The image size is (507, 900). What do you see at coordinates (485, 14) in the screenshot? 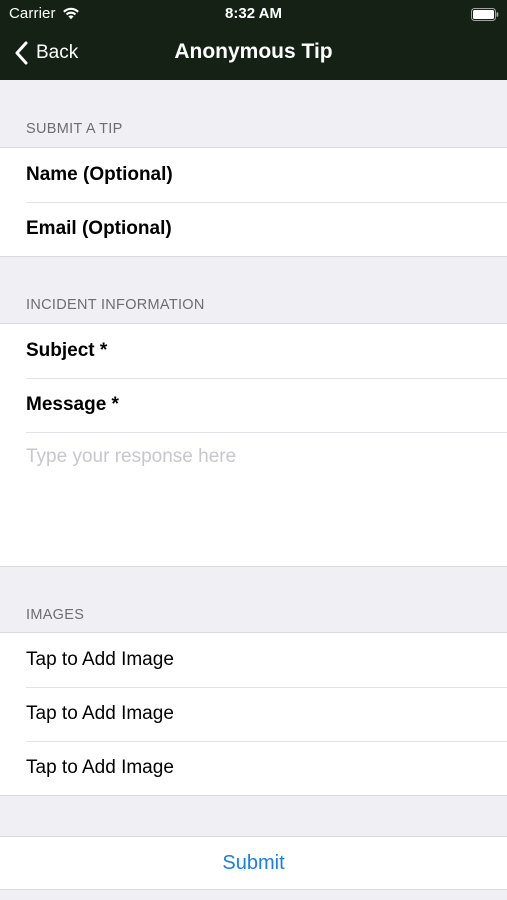
I see `battery-full-icon` at bounding box center [485, 14].